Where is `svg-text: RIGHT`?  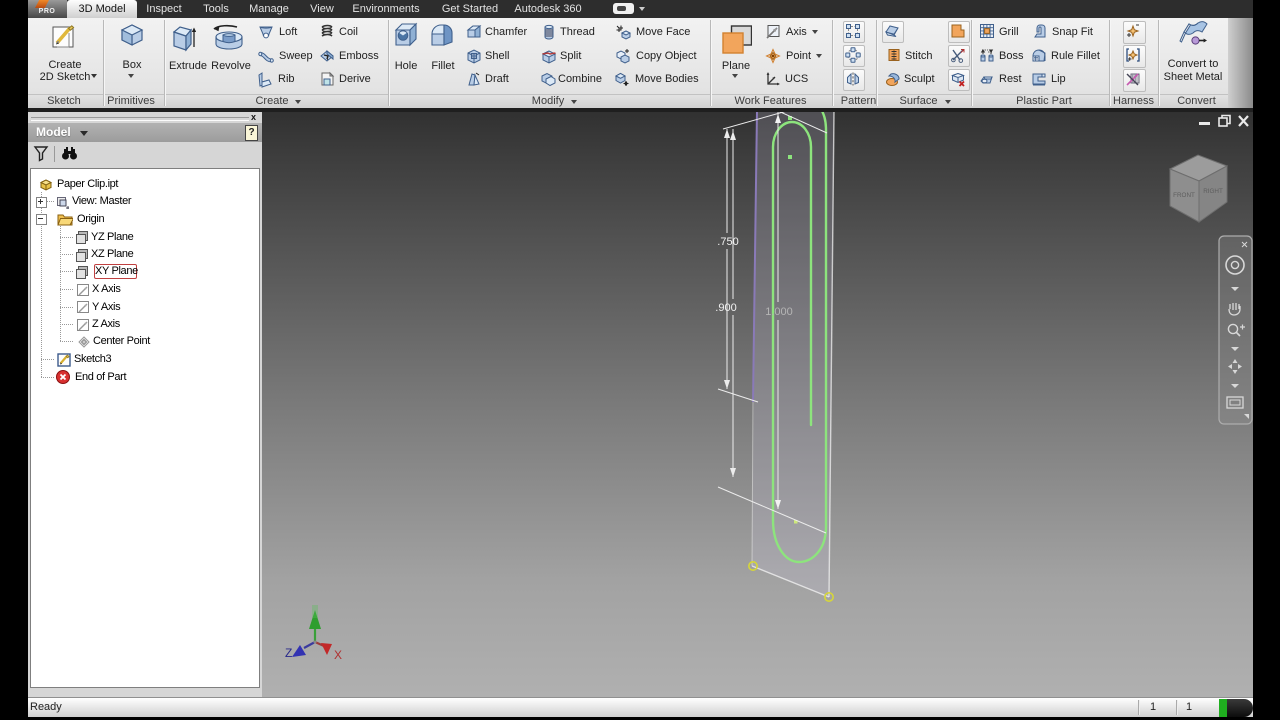
svg-text: RIGHT is located at coordinates (1213, 191).